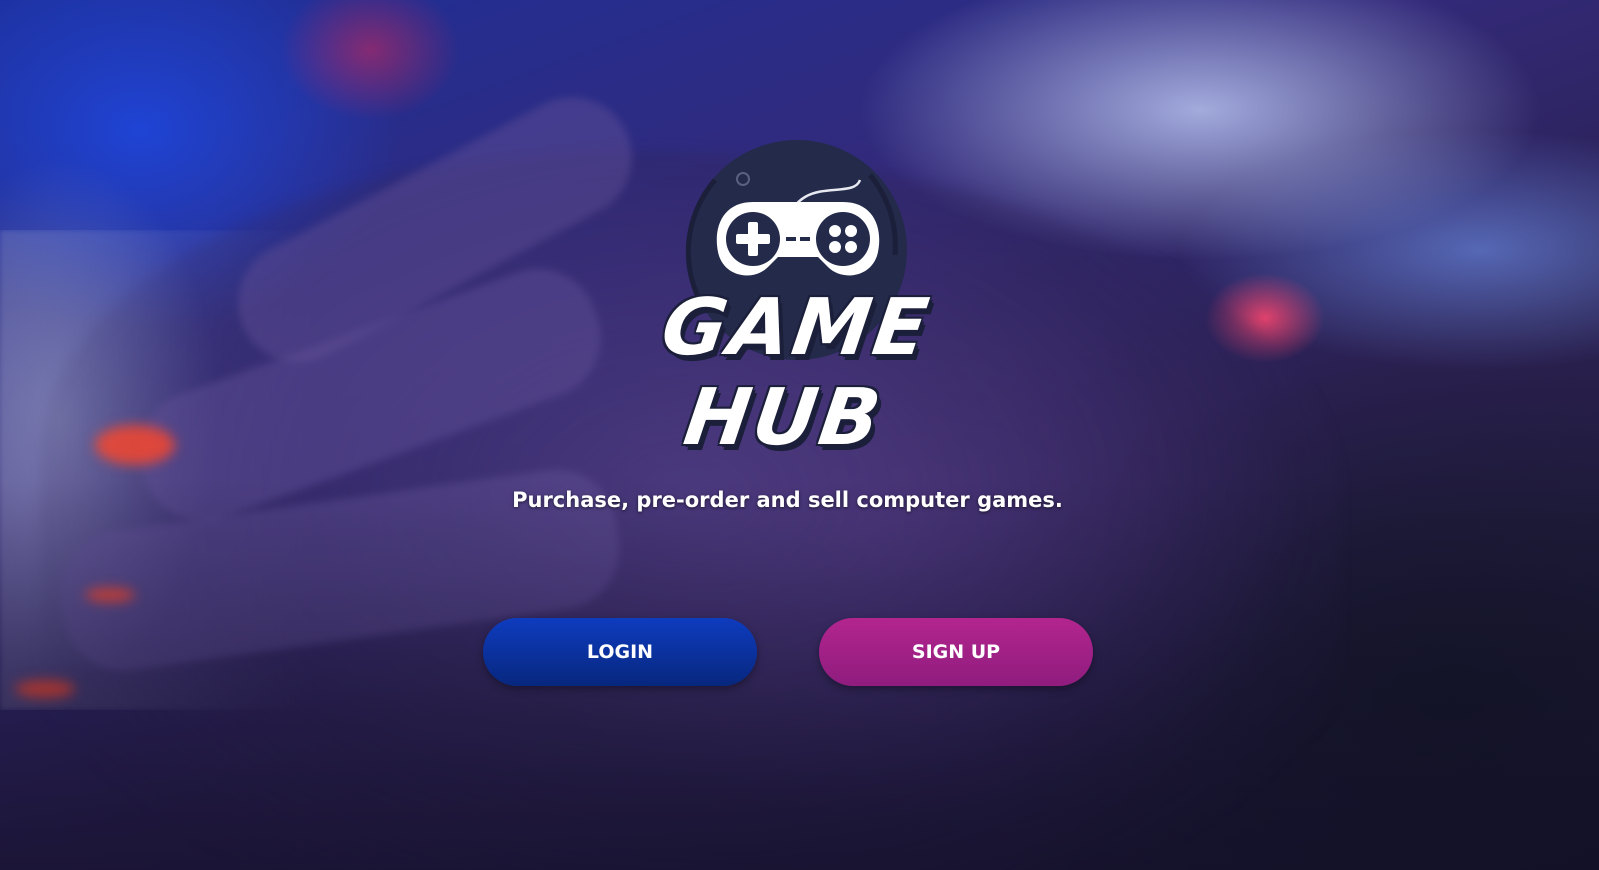 The image size is (1599, 870). I want to click on logo-wordmark: GAME HUB, so click(796, 373).